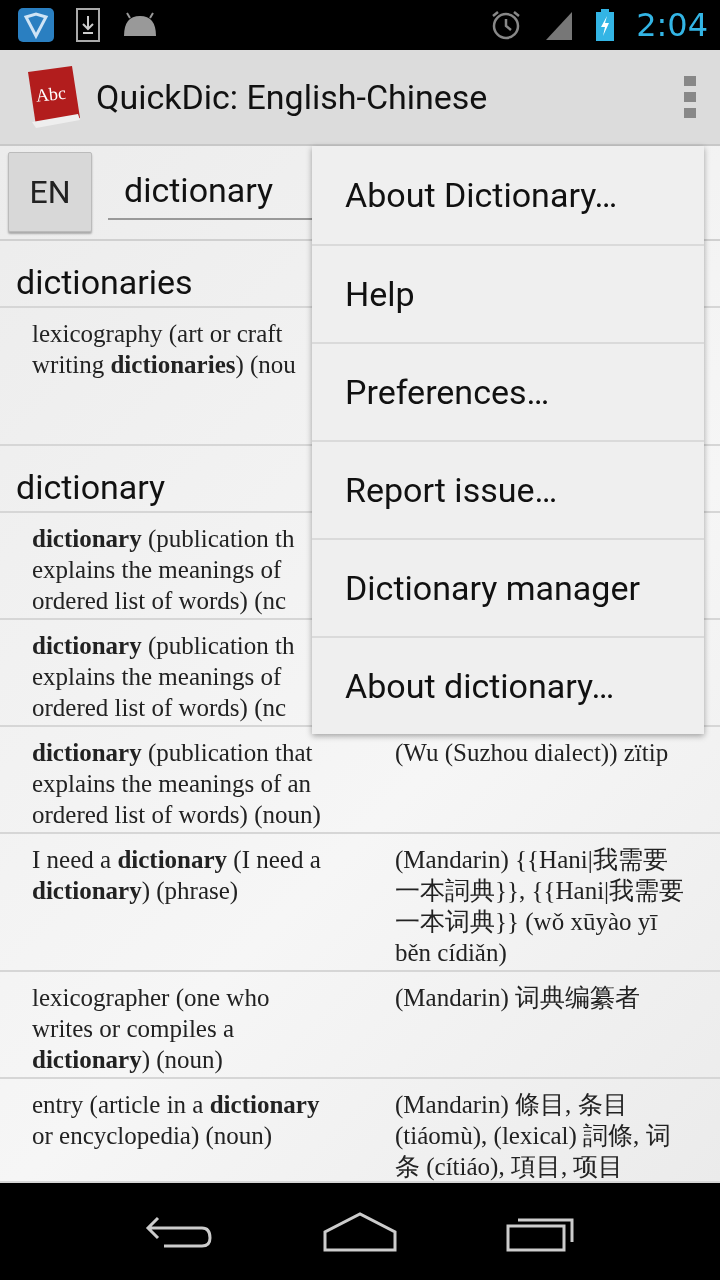 The image size is (720, 1280). What do you see at coordinates (532, 753) in the screenshot?
I see `entry-translation: (Wu (Suzhou dialect)) zïtip` at bounding box center [532, 753].